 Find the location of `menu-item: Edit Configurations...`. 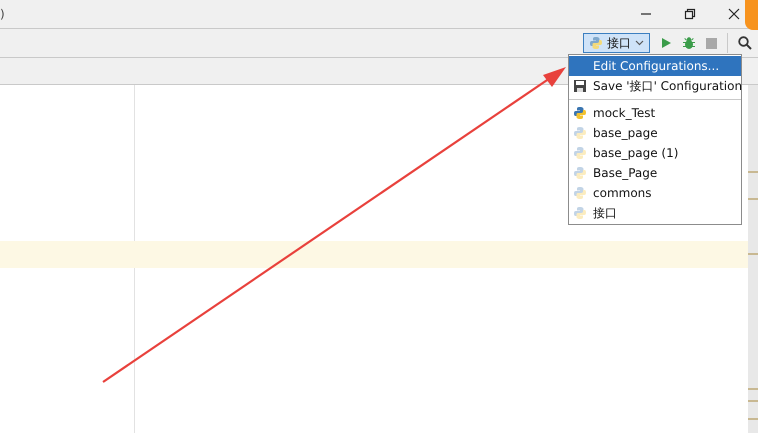

menu-item: Edit Configurations... is located at coordinates (655, 66).